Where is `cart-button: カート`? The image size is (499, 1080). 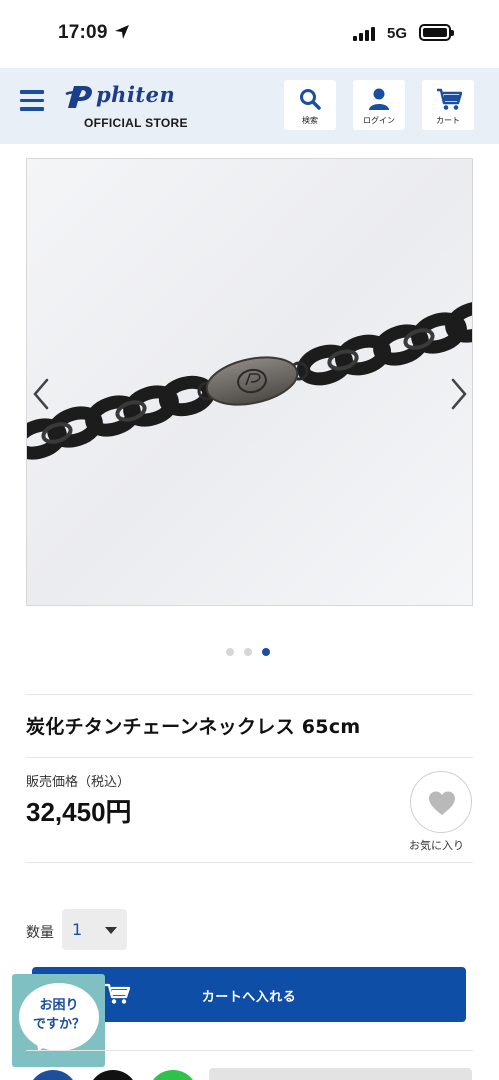 cart-button: カート is located at coordinates (448, 105).